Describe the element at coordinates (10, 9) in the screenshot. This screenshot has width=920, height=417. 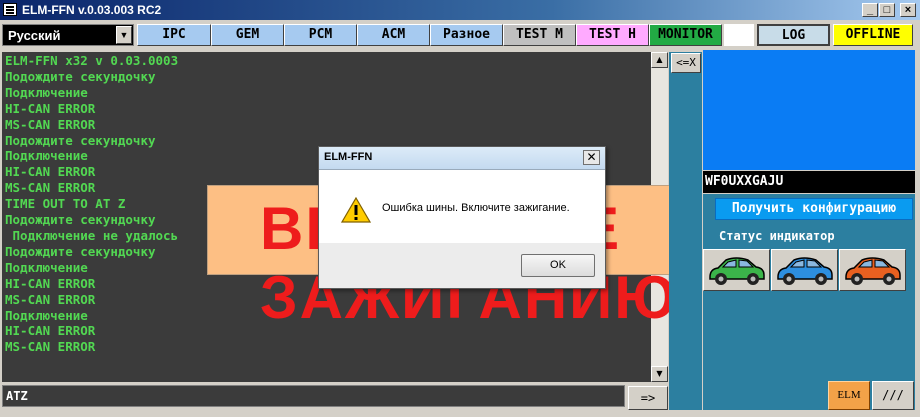
I see `app-icon` at that location.